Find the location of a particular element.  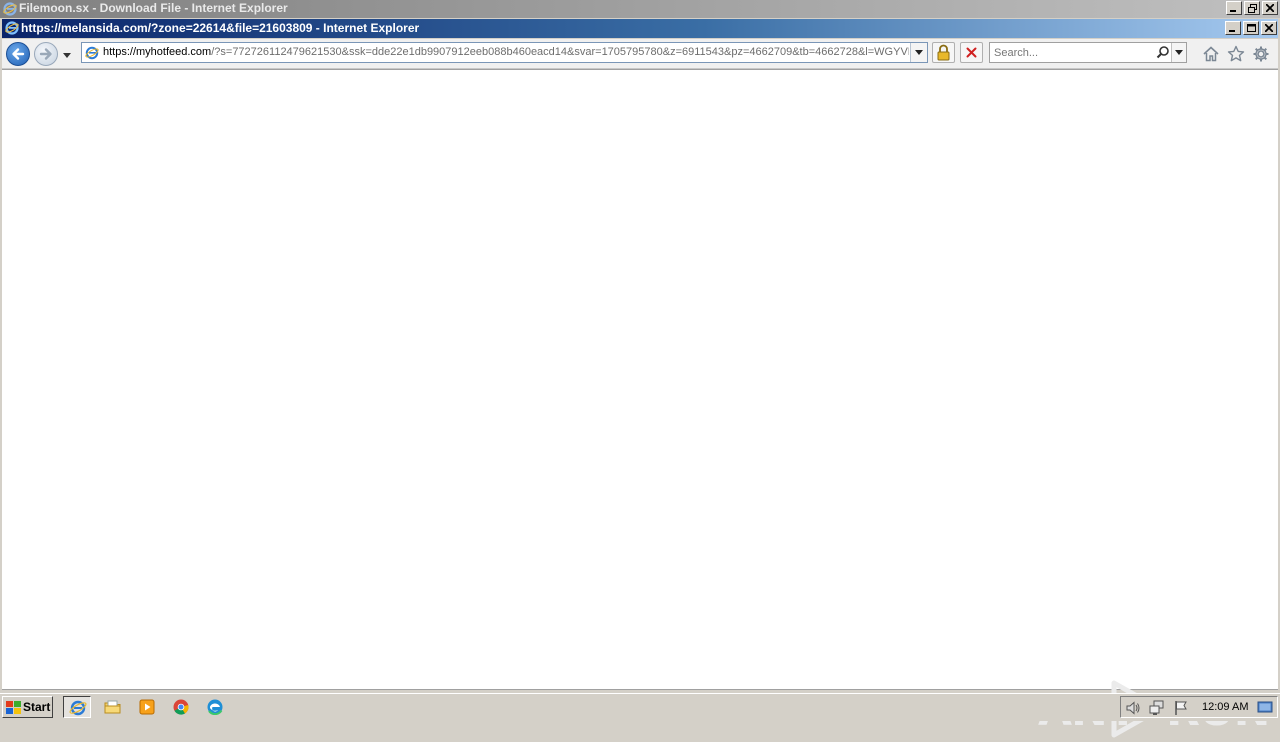

network-icon is located at coordinates (1157, 709).